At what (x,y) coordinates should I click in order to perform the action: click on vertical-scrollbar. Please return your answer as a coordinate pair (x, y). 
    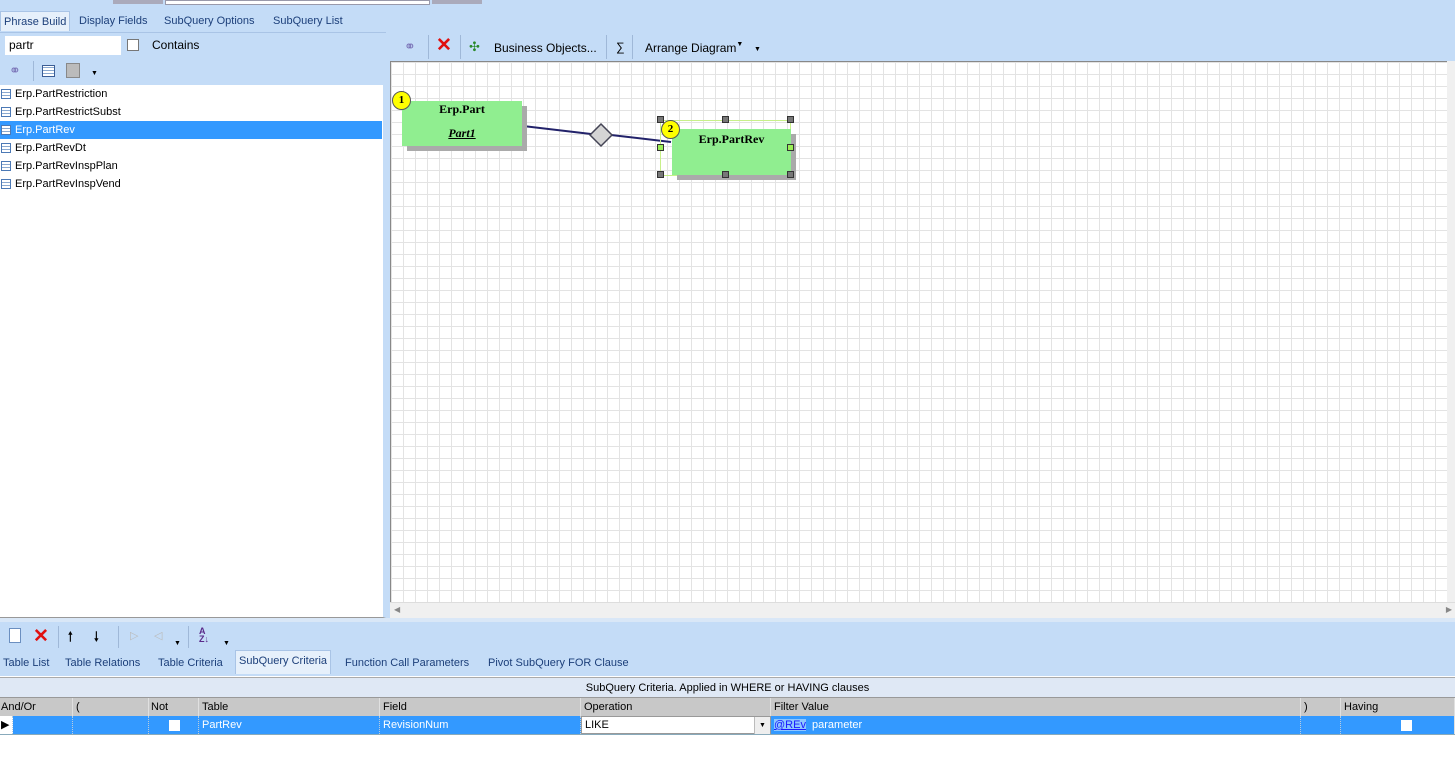
    Looking at the image, I should click on (1451, 331).